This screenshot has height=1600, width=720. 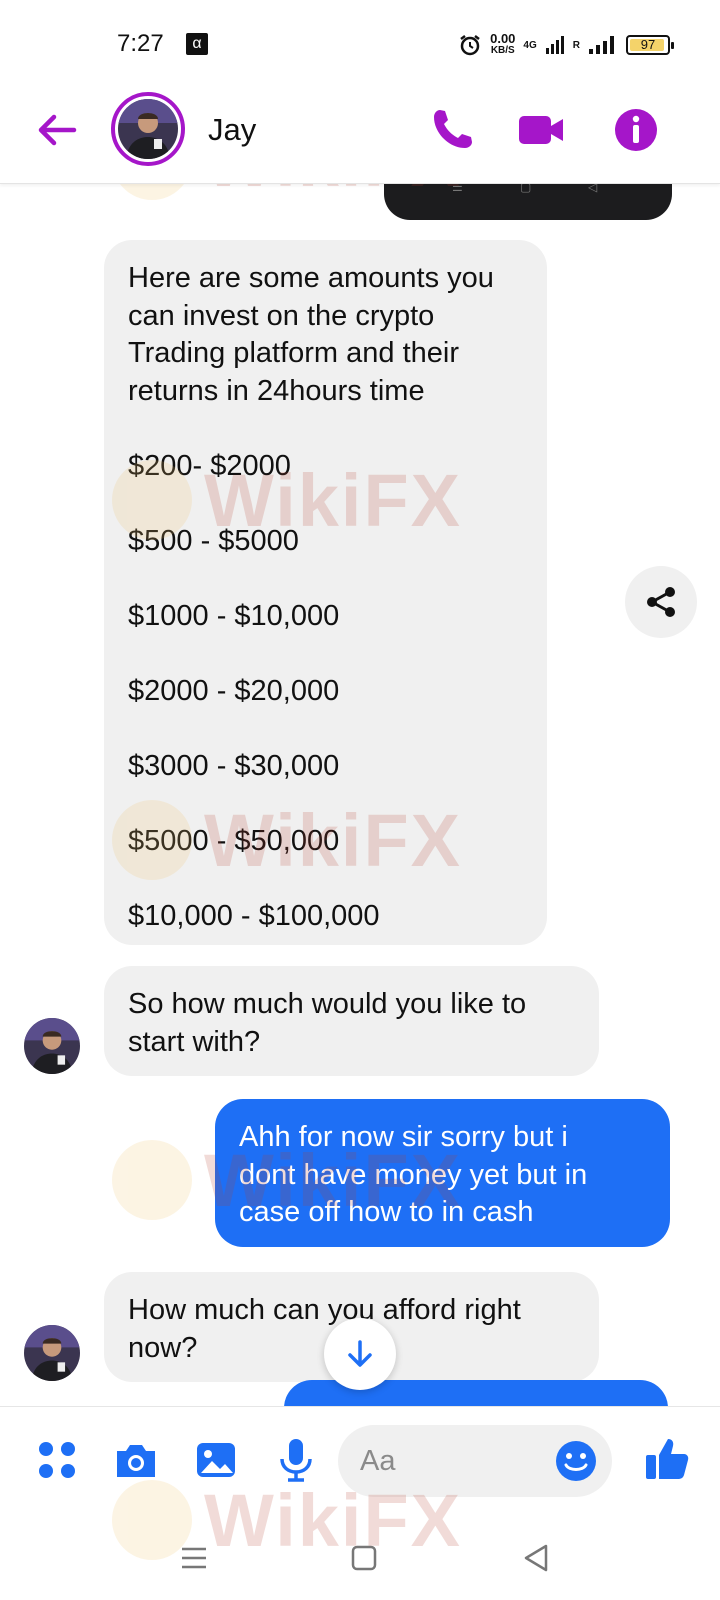 What do you see at coordinates (234, 615) in the screenshot?
I see `message-line: $1000 - $10,000` at bounding box center [234, 615].